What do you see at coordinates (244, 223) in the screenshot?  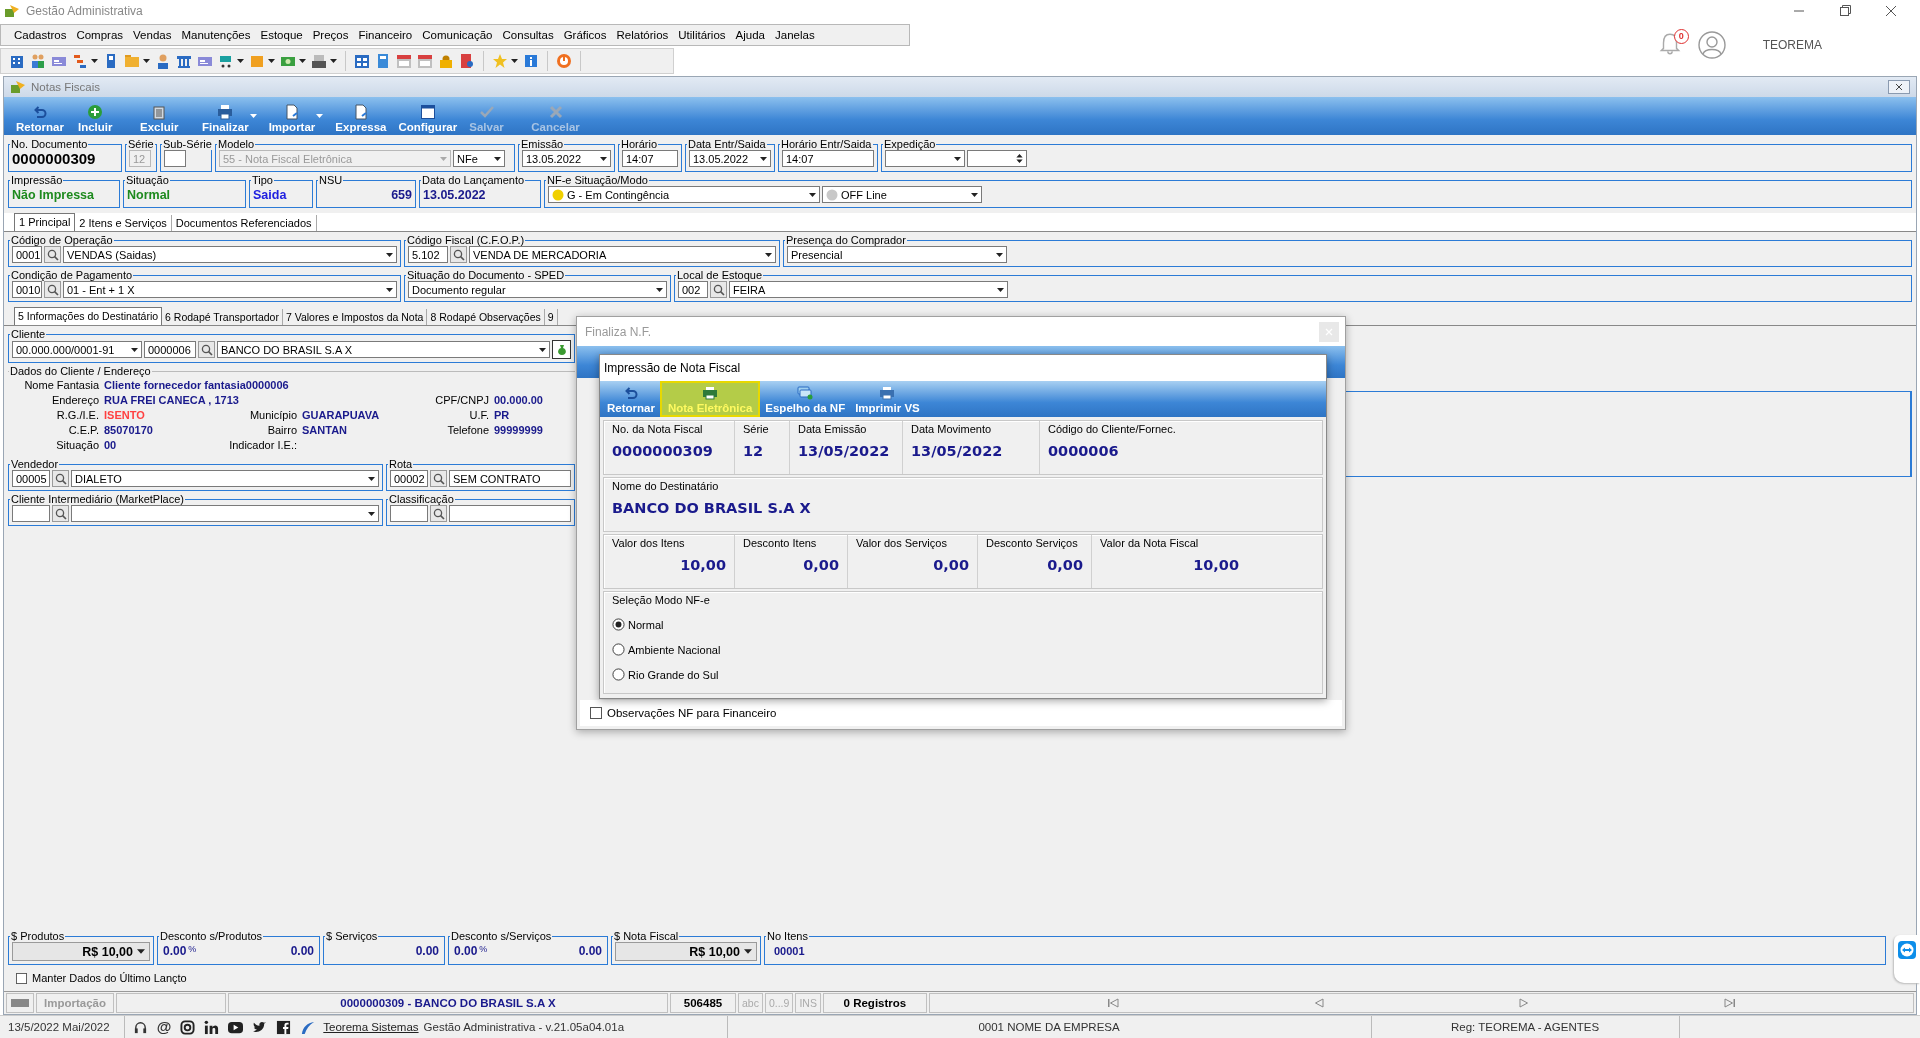 I see `tab: Documentos Referenciados` at bounding box center [244, 223].